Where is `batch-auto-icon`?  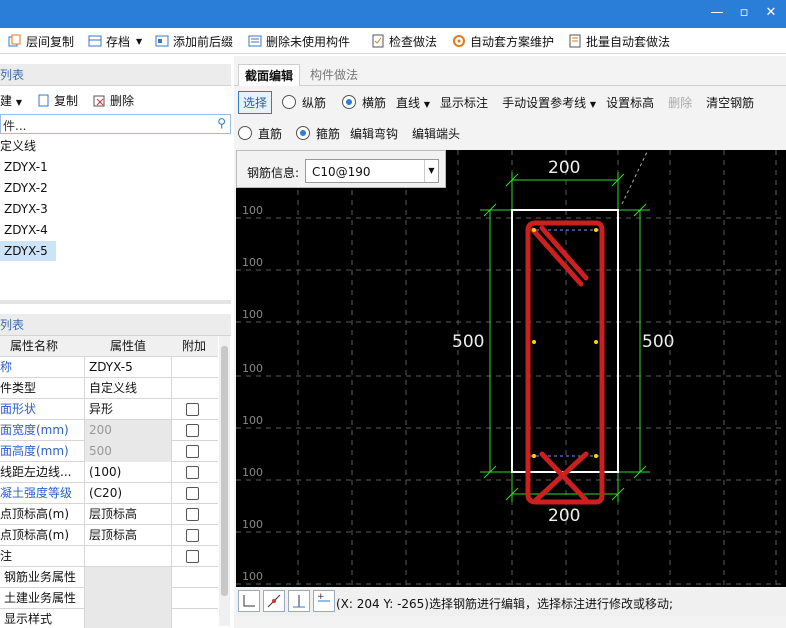 batch-auto-icon is located at coordinates (575, 41).